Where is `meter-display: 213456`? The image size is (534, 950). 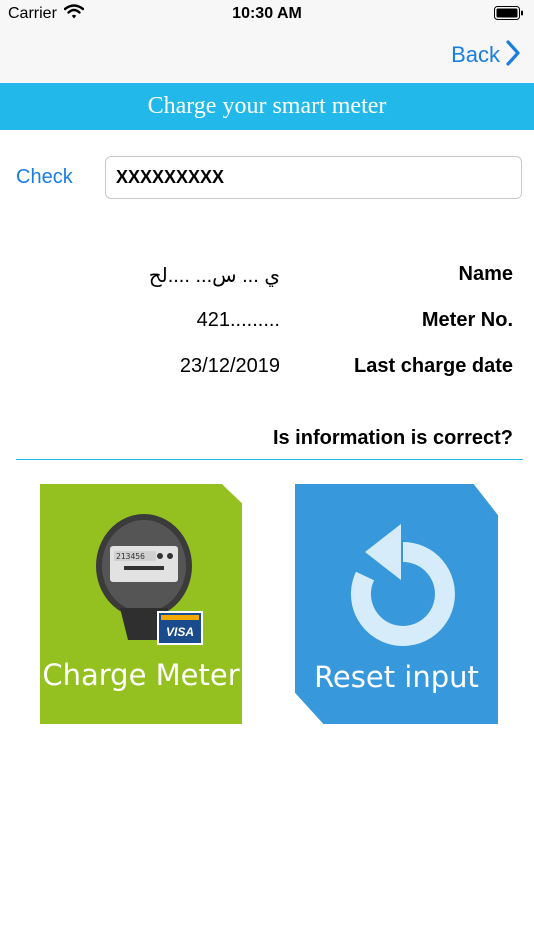 meter-display: 213456 is located at coordinates (130, 556).